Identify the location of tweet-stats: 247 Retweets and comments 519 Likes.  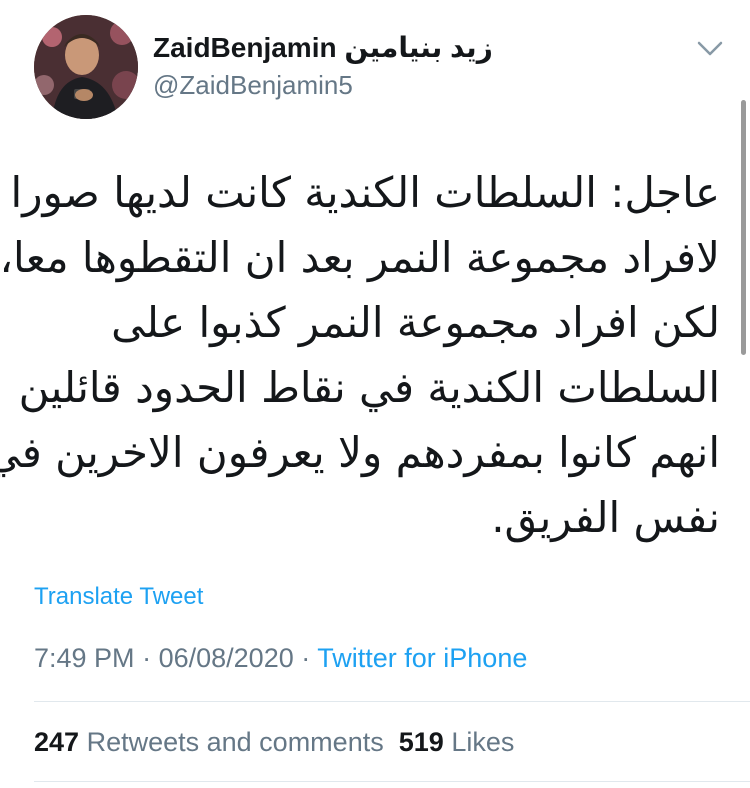
(274, 742).